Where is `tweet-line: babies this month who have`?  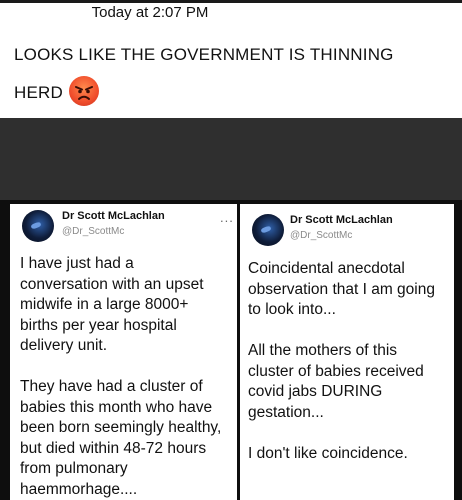 tweet-line: babies this month who have is located at coordinates (116, 407).